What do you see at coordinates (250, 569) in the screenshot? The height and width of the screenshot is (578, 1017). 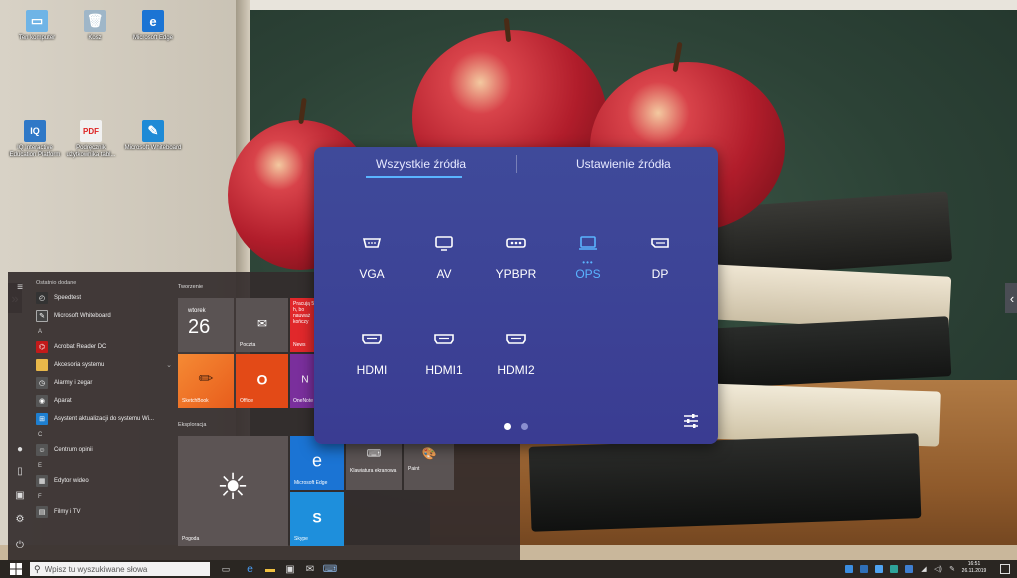 I see `edge-taskbar-icon: e` at bounding box center [250, 569].